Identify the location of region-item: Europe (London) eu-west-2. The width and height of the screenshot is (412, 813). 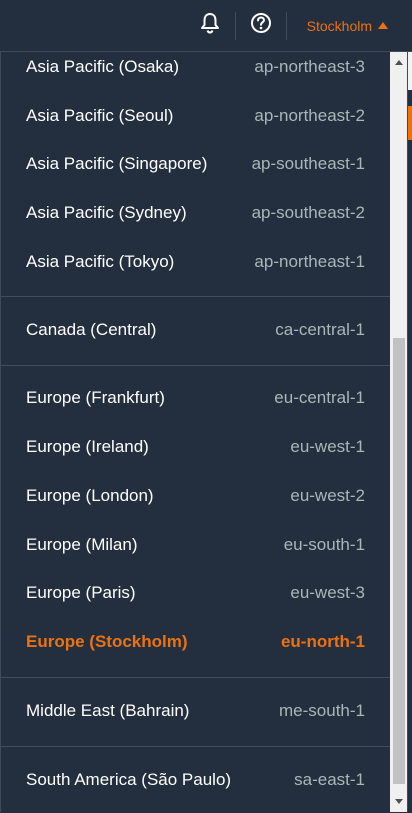
(195, 496).